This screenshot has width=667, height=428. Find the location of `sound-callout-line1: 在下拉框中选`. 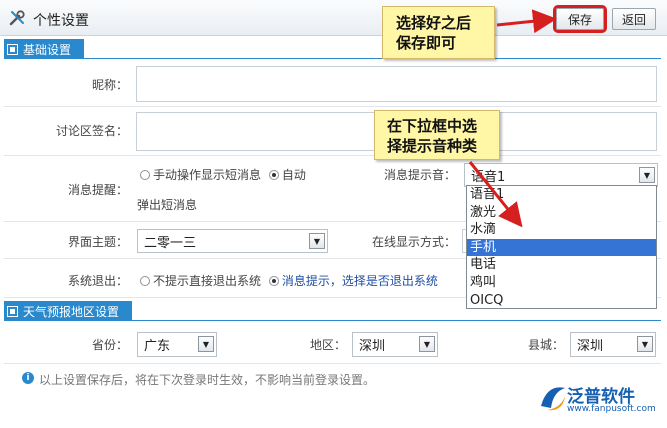

sound-callout-line1: 在下拉框中选 is located at coordinates (432, 126).